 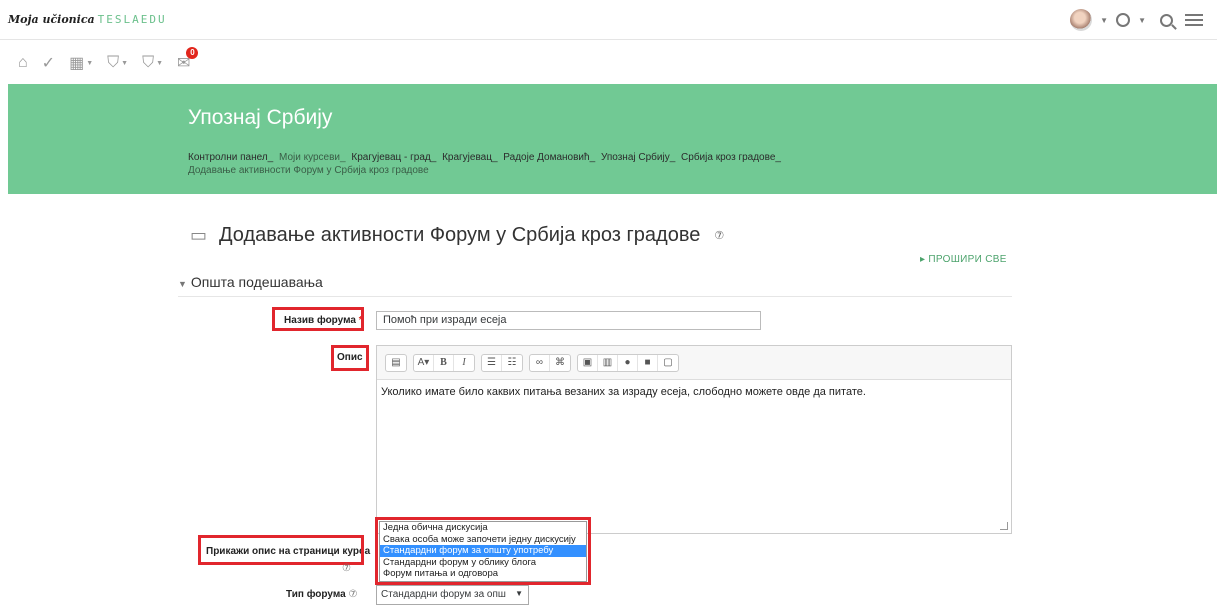 I want to click on toolbar-group: ▤, so click(x=396, y=362).